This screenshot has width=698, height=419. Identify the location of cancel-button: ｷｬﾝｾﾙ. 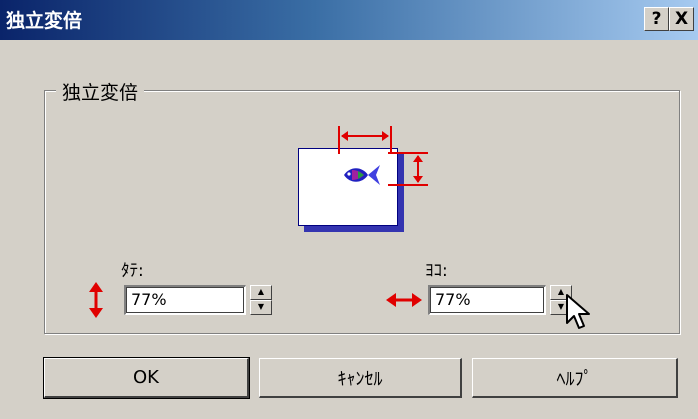
(360, 378).